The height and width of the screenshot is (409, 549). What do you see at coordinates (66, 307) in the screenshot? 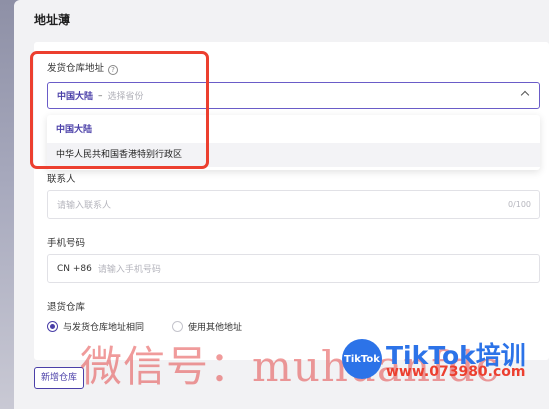
I see `return-warehouse-label: 退货仓库` at bounding box center [66, 307].